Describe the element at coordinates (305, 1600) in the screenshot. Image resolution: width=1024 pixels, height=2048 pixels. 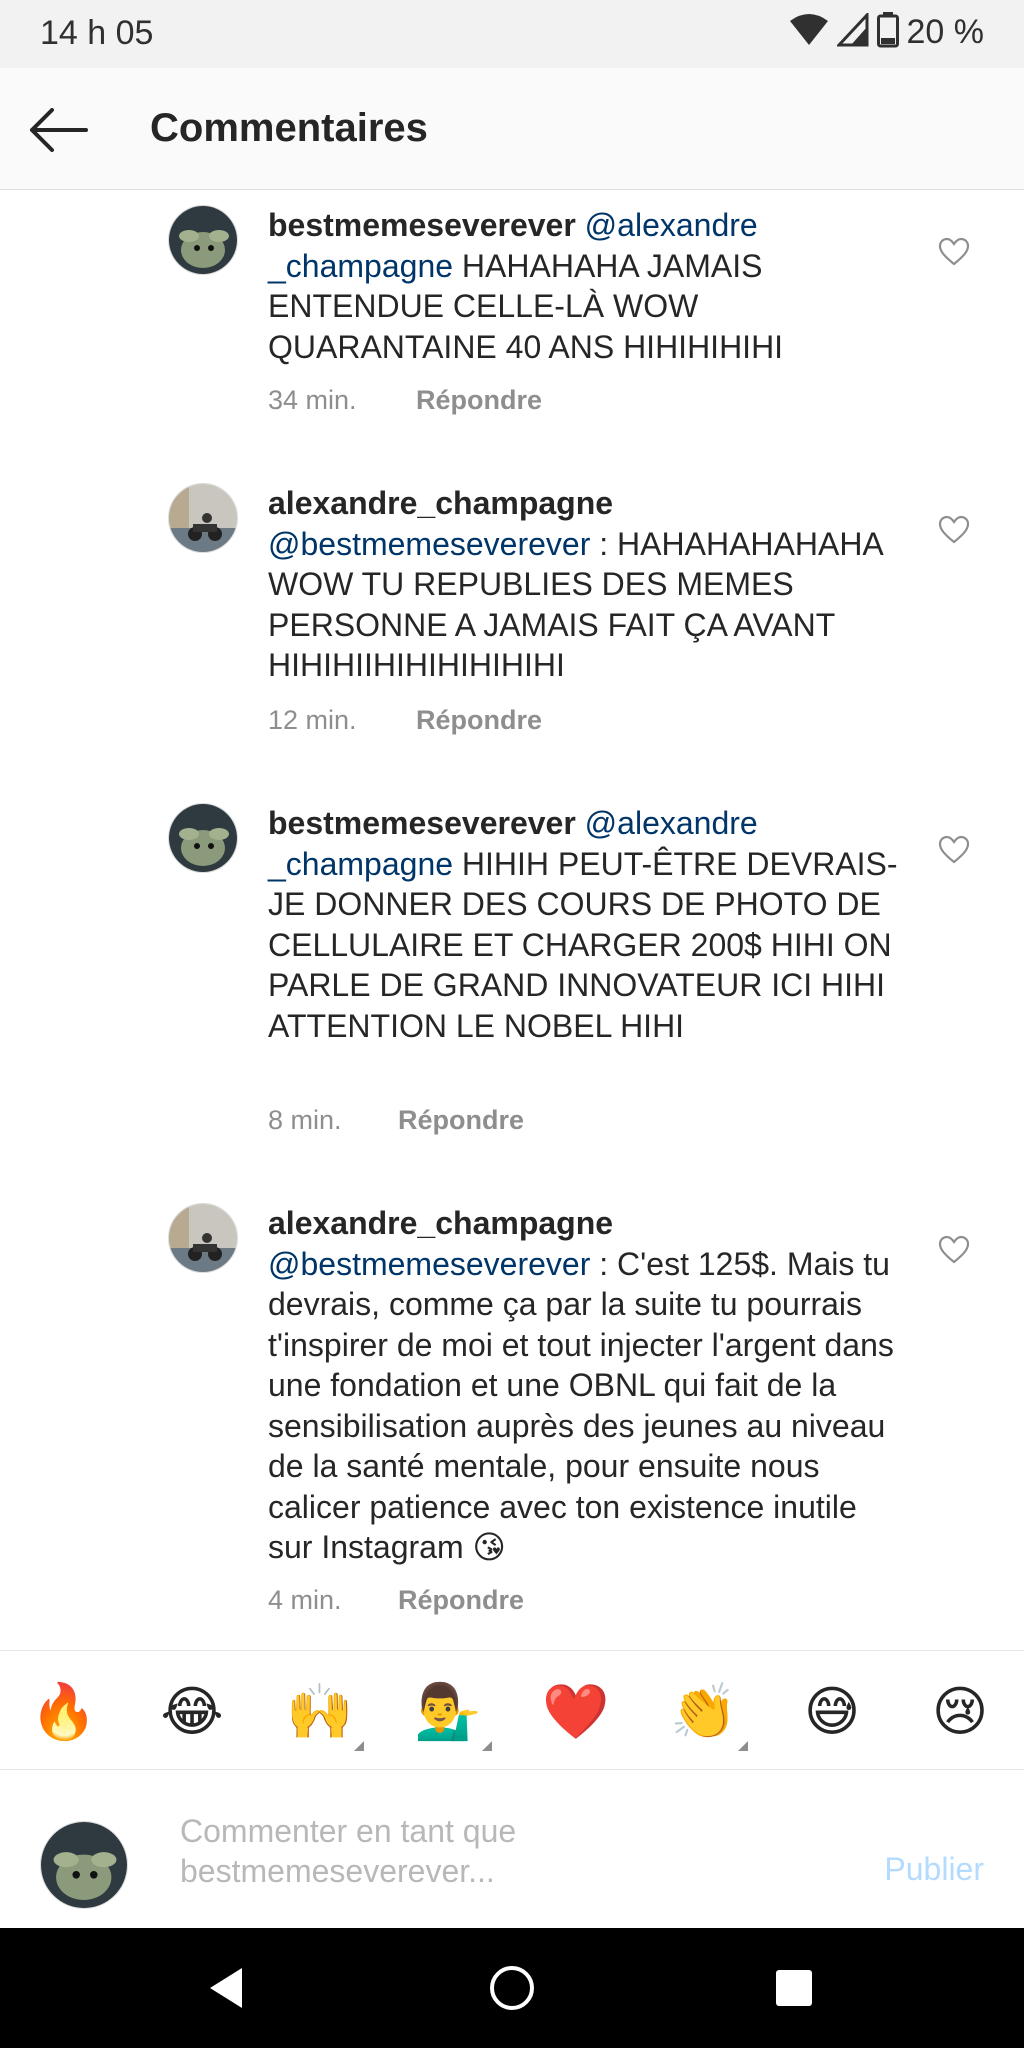
I see `comment-time: 4 min.` at that location.